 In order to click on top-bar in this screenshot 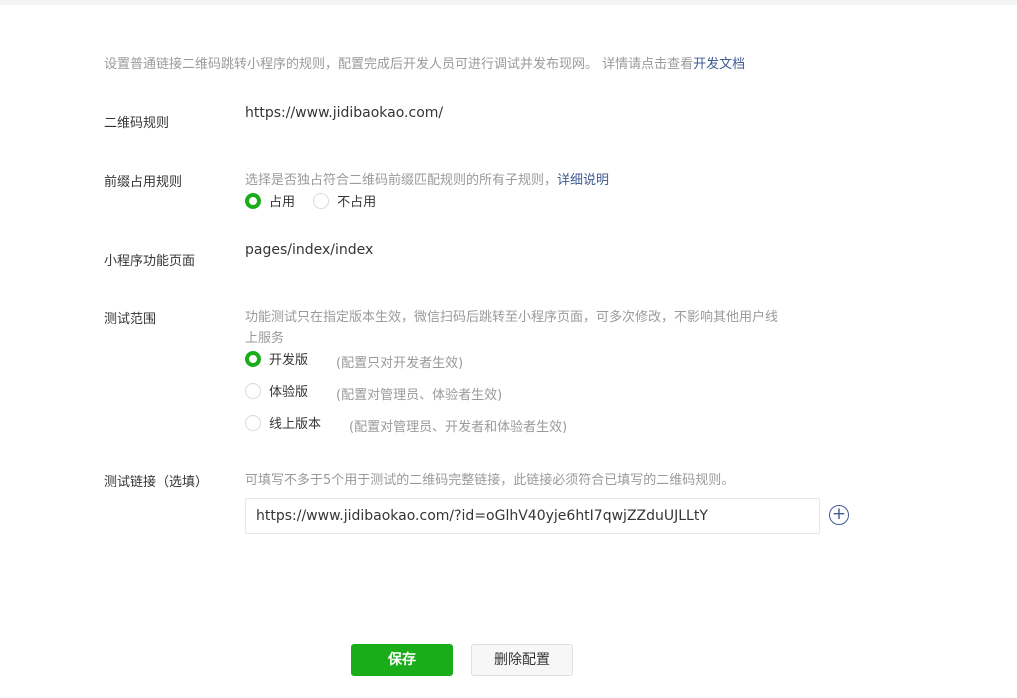, I will do `click(508, 2)`.